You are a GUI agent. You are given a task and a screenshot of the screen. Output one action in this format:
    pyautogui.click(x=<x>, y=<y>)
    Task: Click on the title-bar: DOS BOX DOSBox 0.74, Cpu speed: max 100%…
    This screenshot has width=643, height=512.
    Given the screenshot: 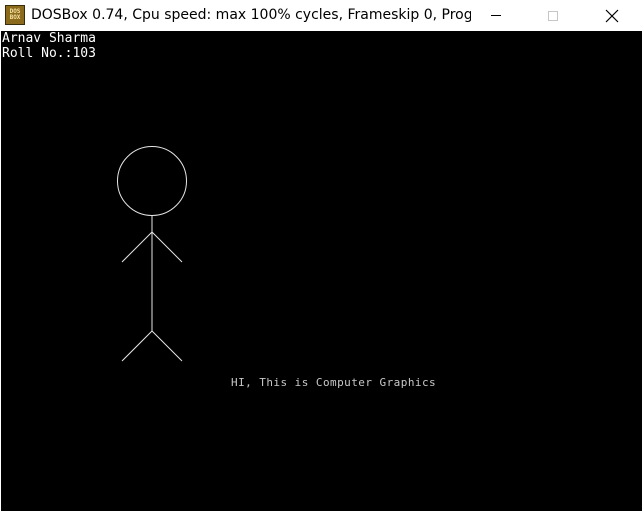 What is the action you would take?
    pyautogui.click(x=321, y=15)
    